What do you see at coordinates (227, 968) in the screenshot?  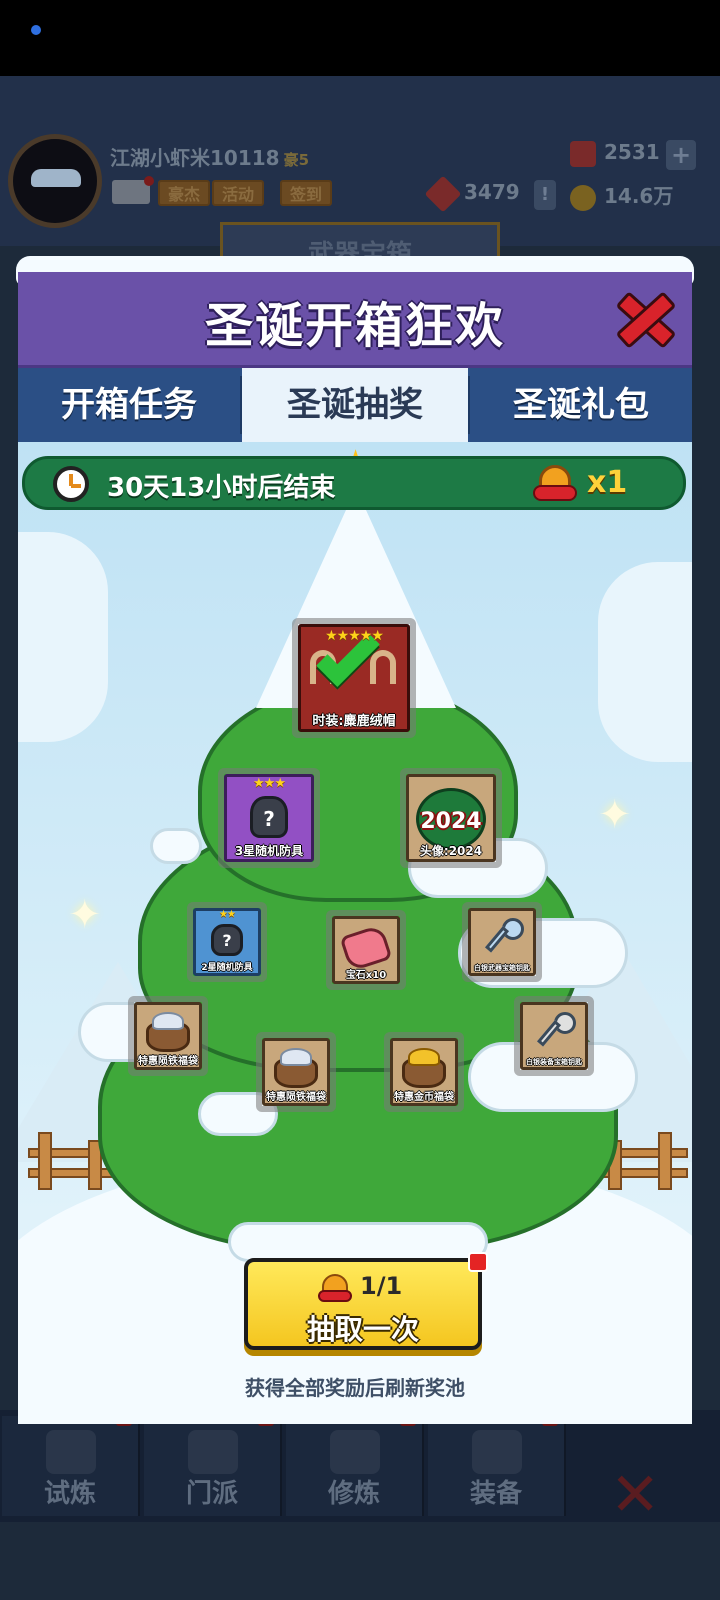 I see `reward-label: 2星随机防具` at bounding box center [227, 968].